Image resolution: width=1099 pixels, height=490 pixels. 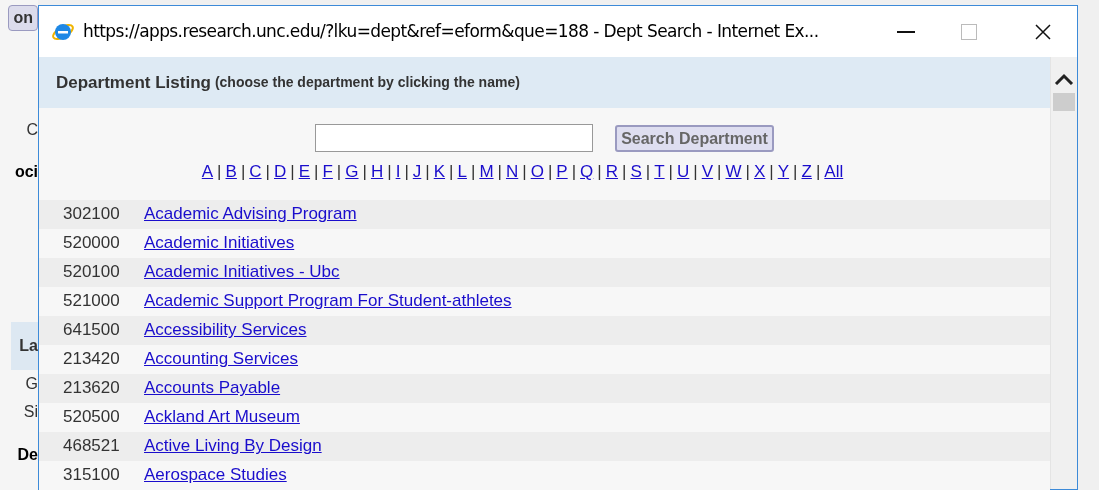 What do you see at coordinates (219, 243) in the screenshot?
I see `department-link: Academic Initiatives` at bounding box center [219, 243].